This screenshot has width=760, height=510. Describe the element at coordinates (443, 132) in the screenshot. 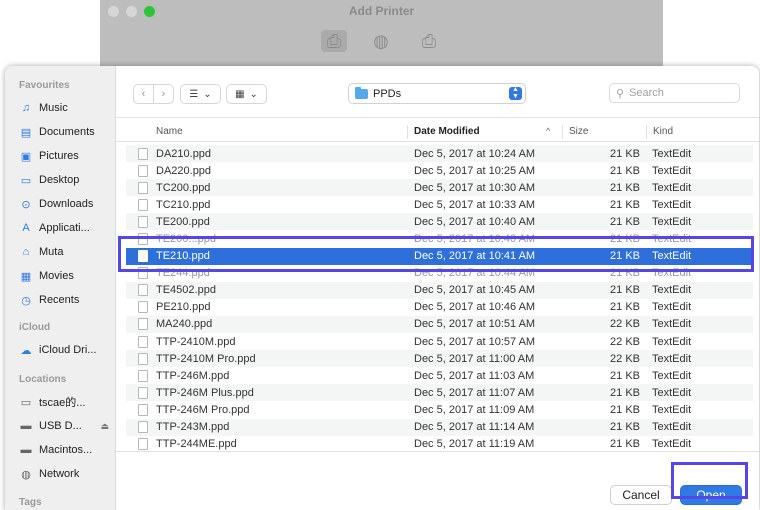

I see `column-header-date-modified: Date Modified` at that location.